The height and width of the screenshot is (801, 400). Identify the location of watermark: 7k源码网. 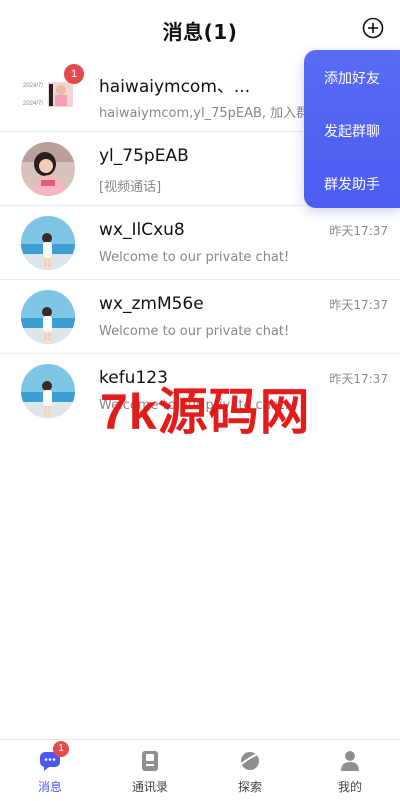
(205, 412).